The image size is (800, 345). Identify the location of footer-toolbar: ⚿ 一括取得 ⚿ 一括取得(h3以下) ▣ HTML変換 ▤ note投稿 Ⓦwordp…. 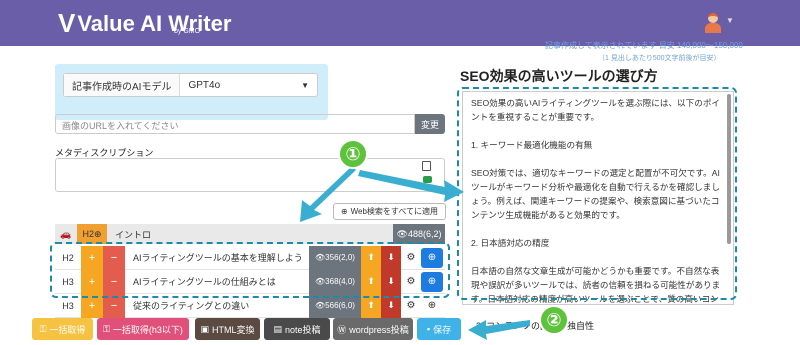
(240, 331).